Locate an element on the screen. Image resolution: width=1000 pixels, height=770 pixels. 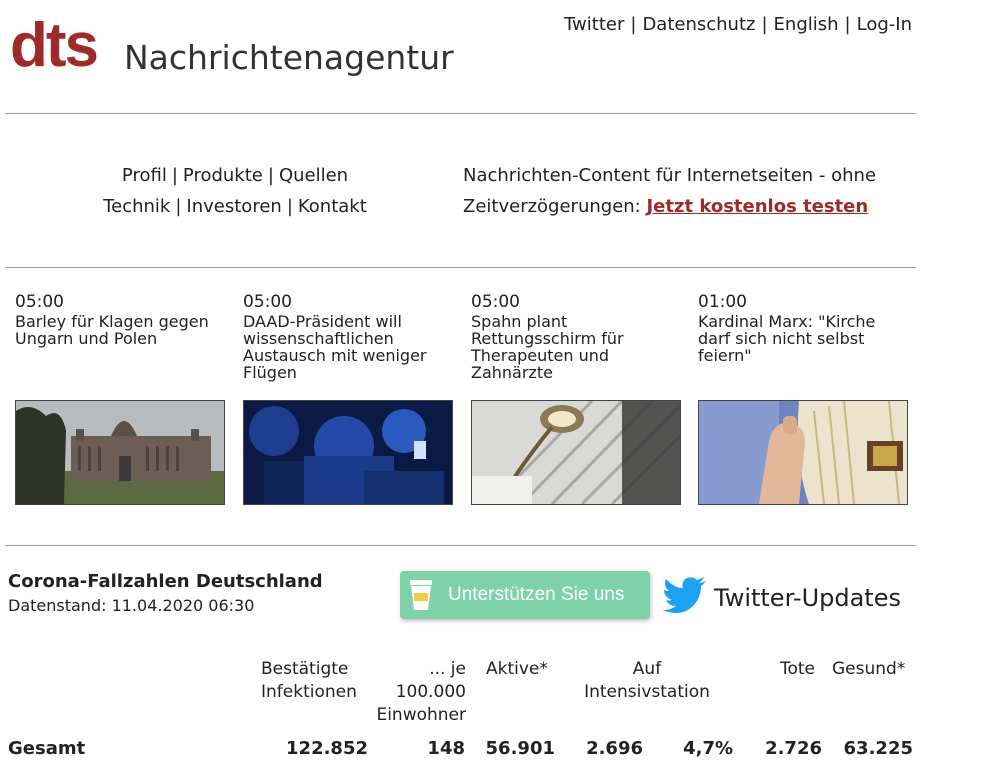
total-recovered: 63.225 is located at coordinates (878, 748).